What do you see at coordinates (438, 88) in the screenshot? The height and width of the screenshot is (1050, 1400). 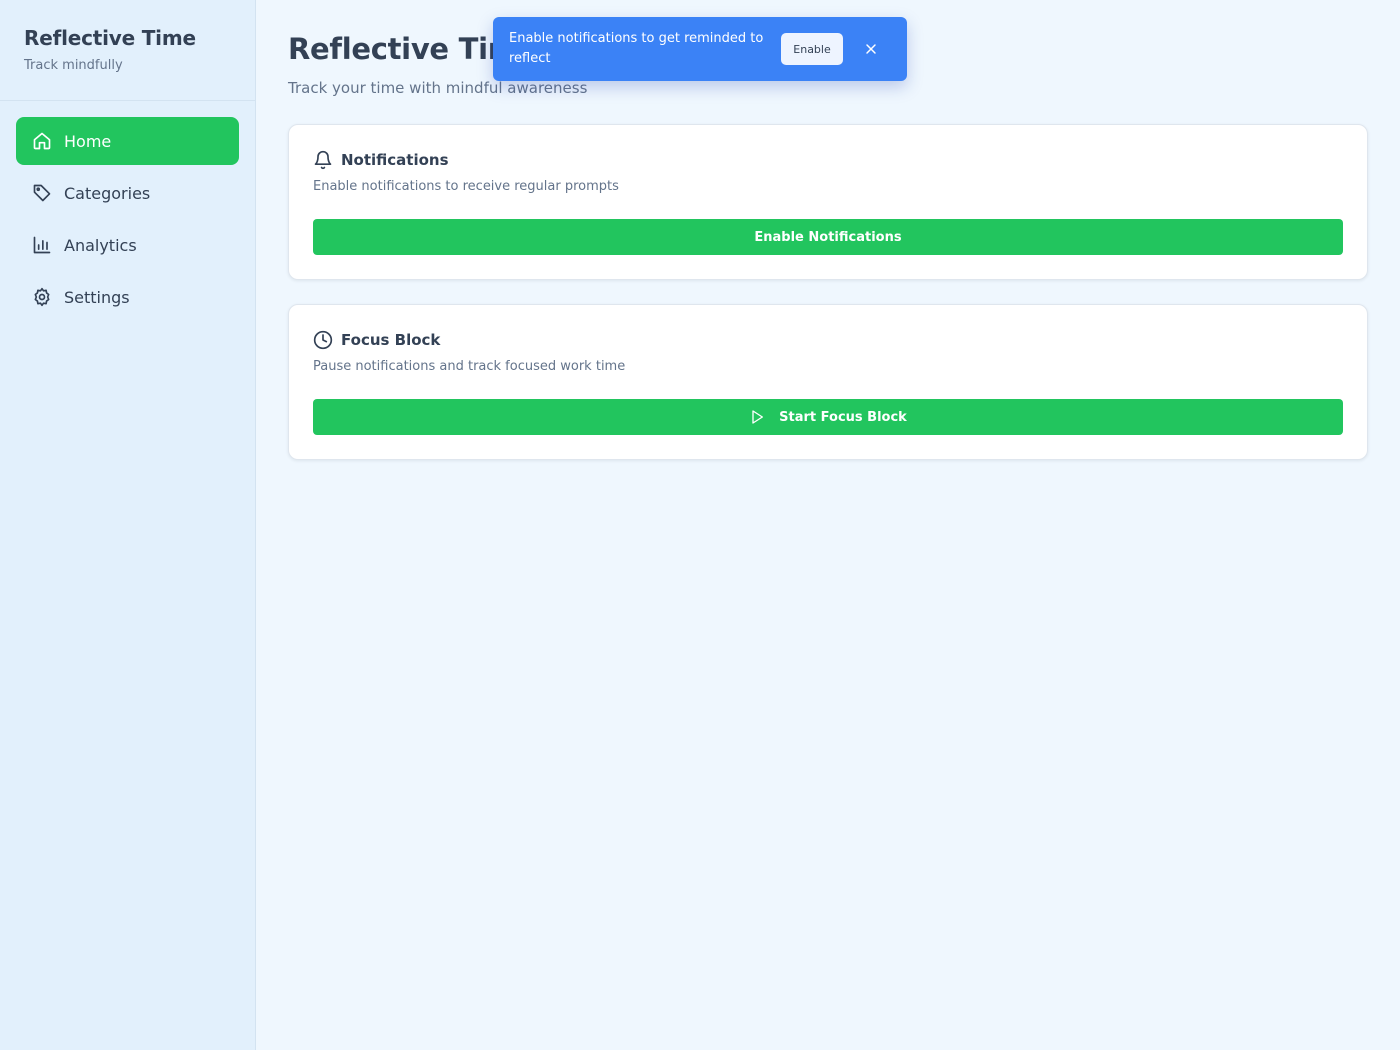 I see `page-subtitle: Track your time with mindful awareness` at bounding box center [438, 88].